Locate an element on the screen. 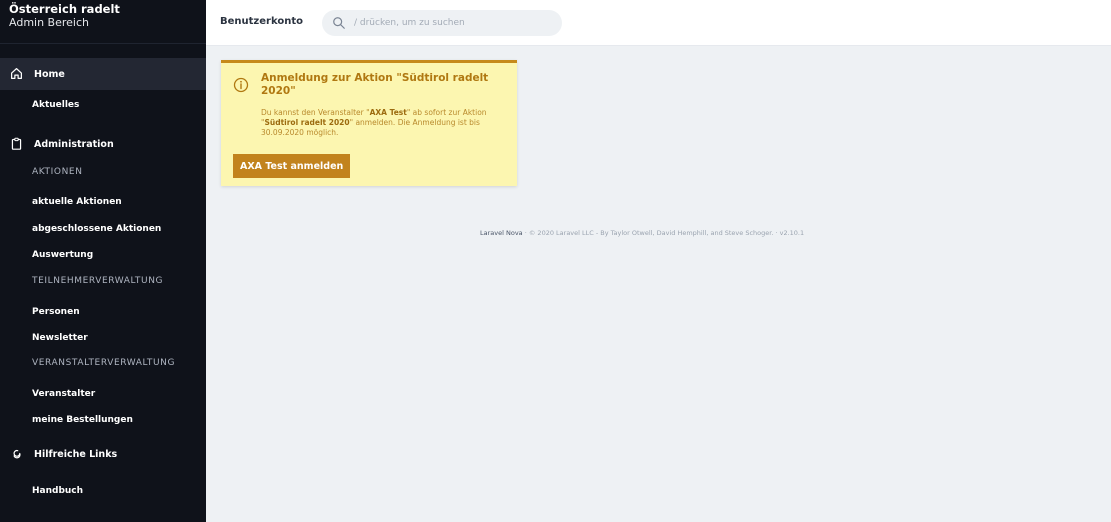 The height and width of the screenshot is (522, 1111). section-heading-teilnehmerverwaltung: TEILNEHMERVERWALTUNG is located at coordinates (98, 281).